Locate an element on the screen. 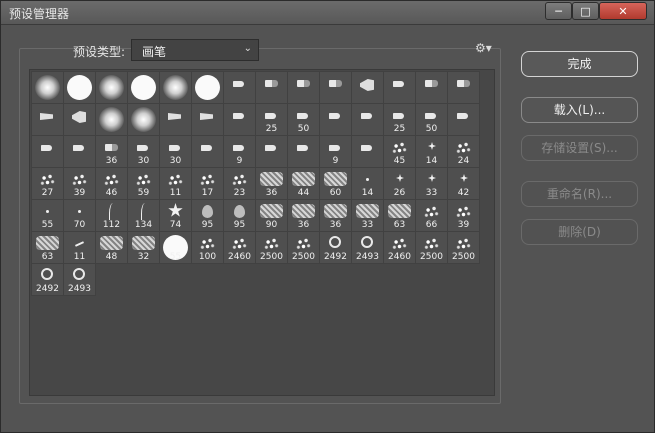  brush-preset-star: 26 is located at coordinates (399, 183).